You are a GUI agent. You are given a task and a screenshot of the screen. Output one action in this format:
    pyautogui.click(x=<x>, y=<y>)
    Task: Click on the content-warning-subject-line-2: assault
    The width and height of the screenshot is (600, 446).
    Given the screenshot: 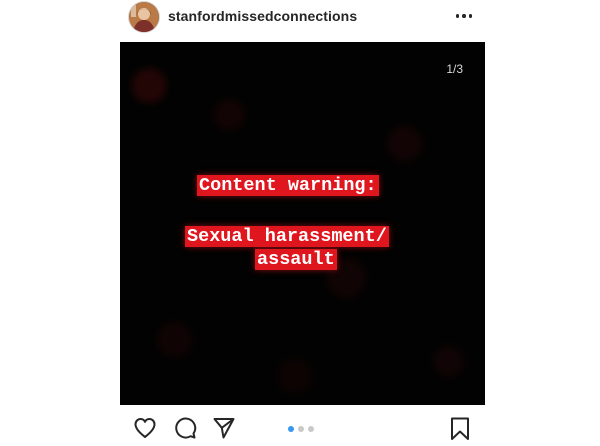 What is the action you would take?
    pyautogui.click(x=296, y=259)
    